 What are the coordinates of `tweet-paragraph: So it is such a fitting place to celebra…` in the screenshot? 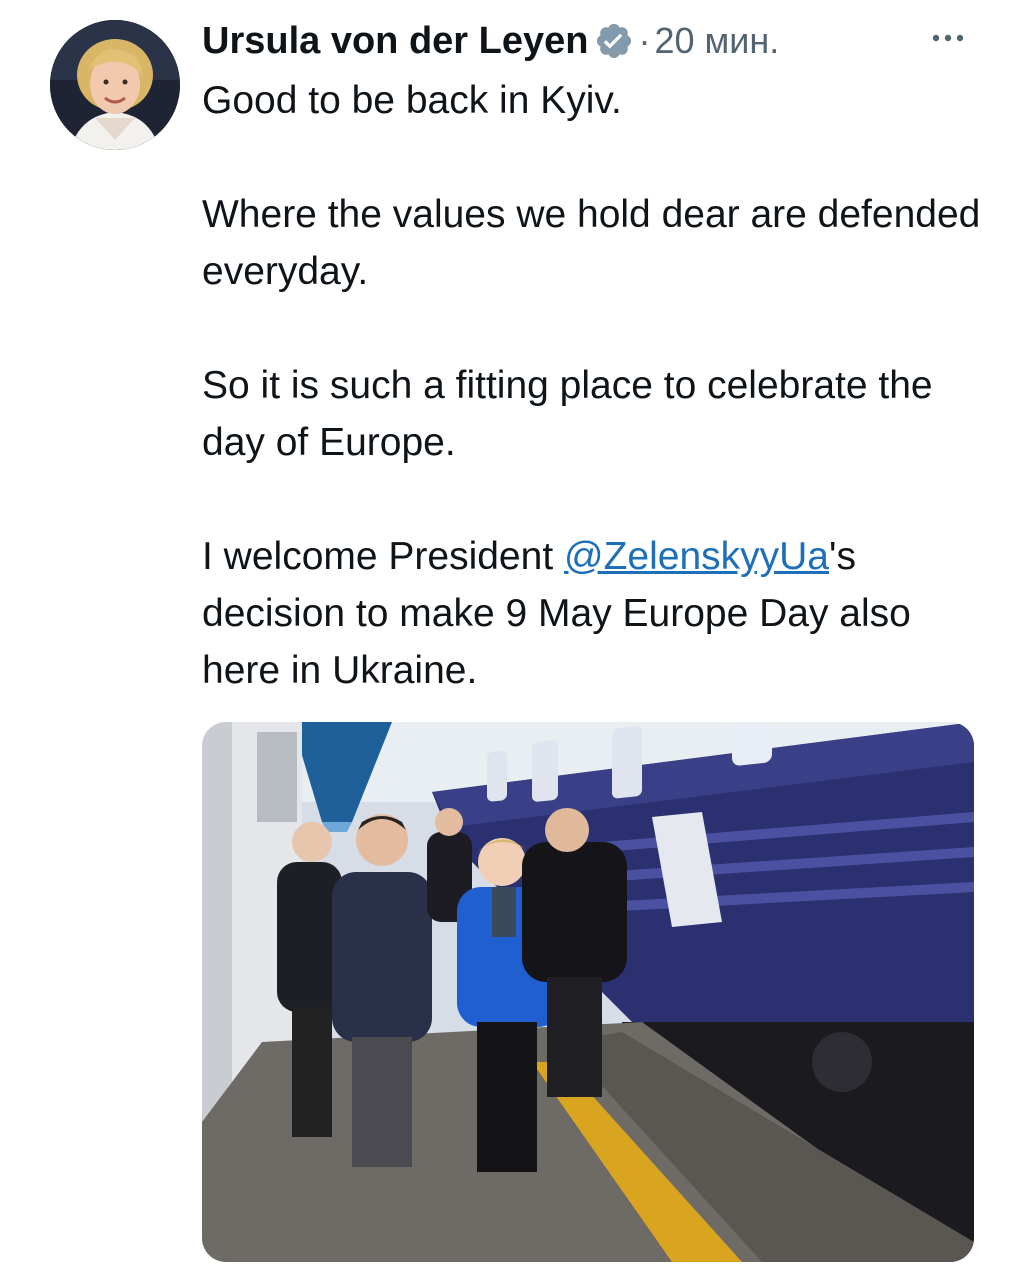 It's located at (567, 414).